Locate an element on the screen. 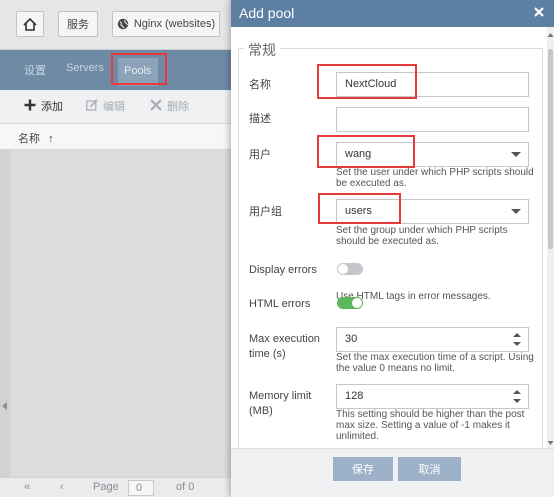 The width and height of the screenshot is (554, 497). page-number-input: 0 is located at coordinates (141, 488).